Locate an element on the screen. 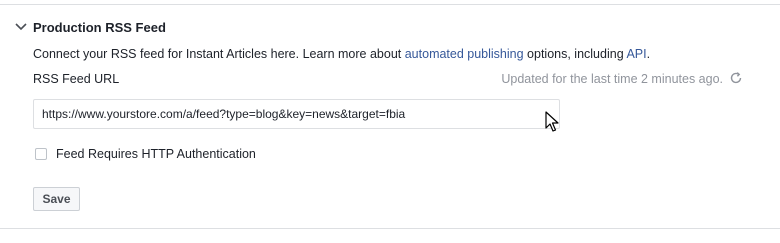 This screenshot has width=780, height=243. automated-publishing-link: automated publishing is located at coordinates (464, 54).